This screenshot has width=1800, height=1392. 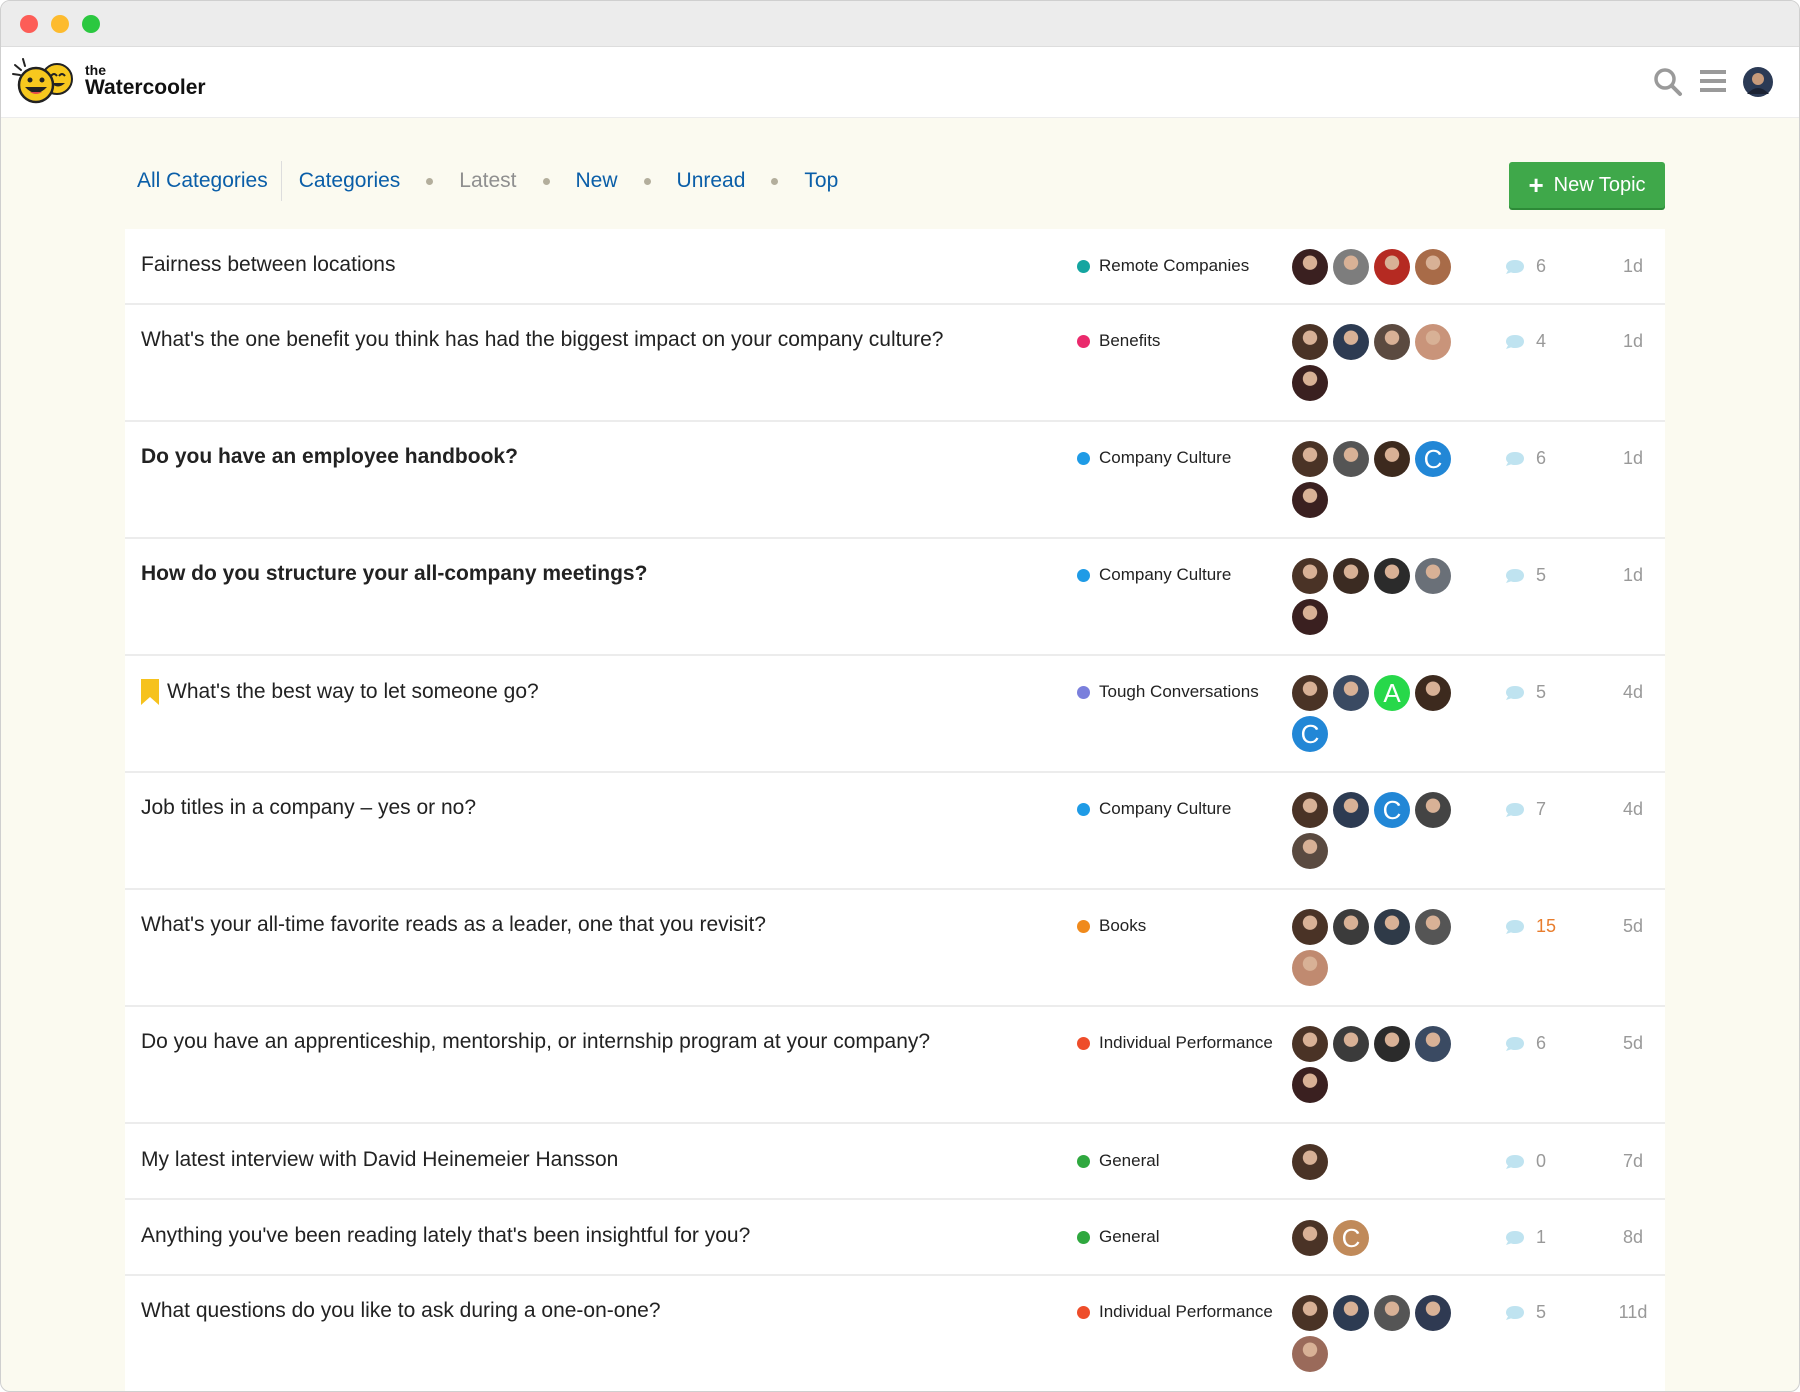 What do you see at coordinates (1545, 1161) in the screenshot?
I see `reply-count: 0` at bounding box center [1545, 1161].